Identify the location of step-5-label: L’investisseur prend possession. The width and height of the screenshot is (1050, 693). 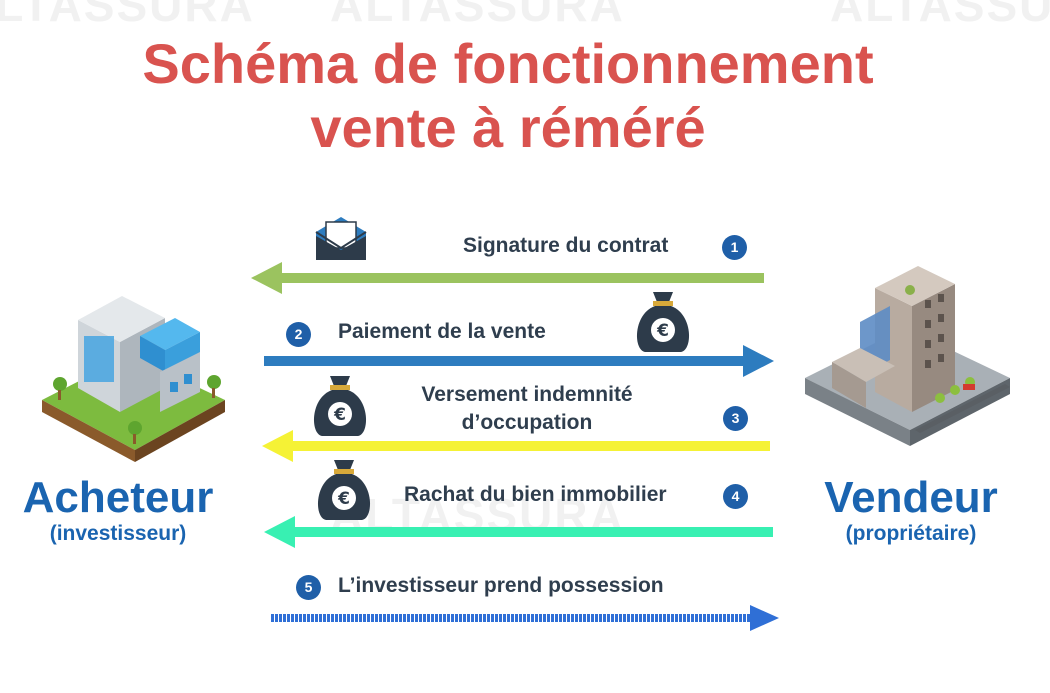
(501, 585).